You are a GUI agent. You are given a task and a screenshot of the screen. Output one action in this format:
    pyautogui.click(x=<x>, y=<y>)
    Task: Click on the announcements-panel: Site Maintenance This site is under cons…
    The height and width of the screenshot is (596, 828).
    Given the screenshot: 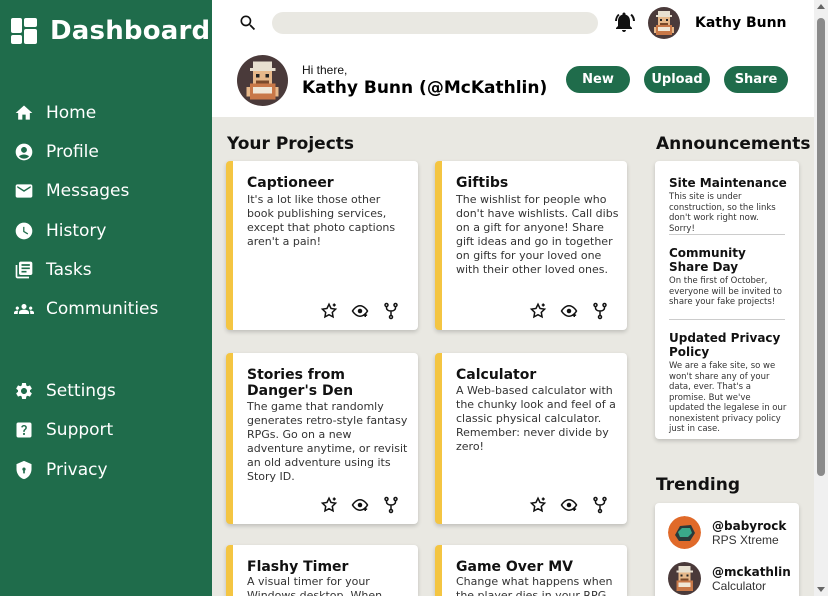 What is the action you would take?
    pyautogui.click(x=727, y=300)
    